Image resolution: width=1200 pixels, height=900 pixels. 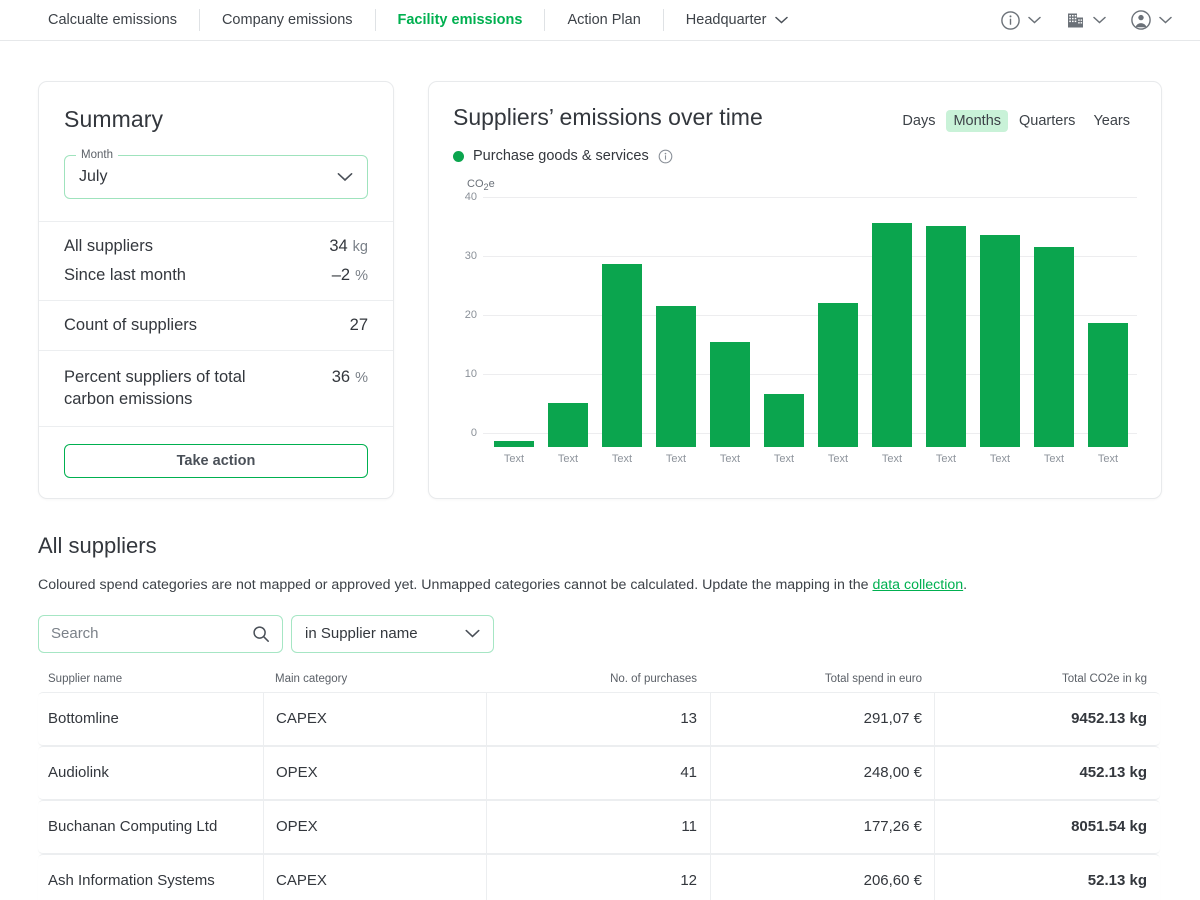 I want to click on cell-supplier-name: Buchanan Computing Ltd, so click(x=133, y=827).